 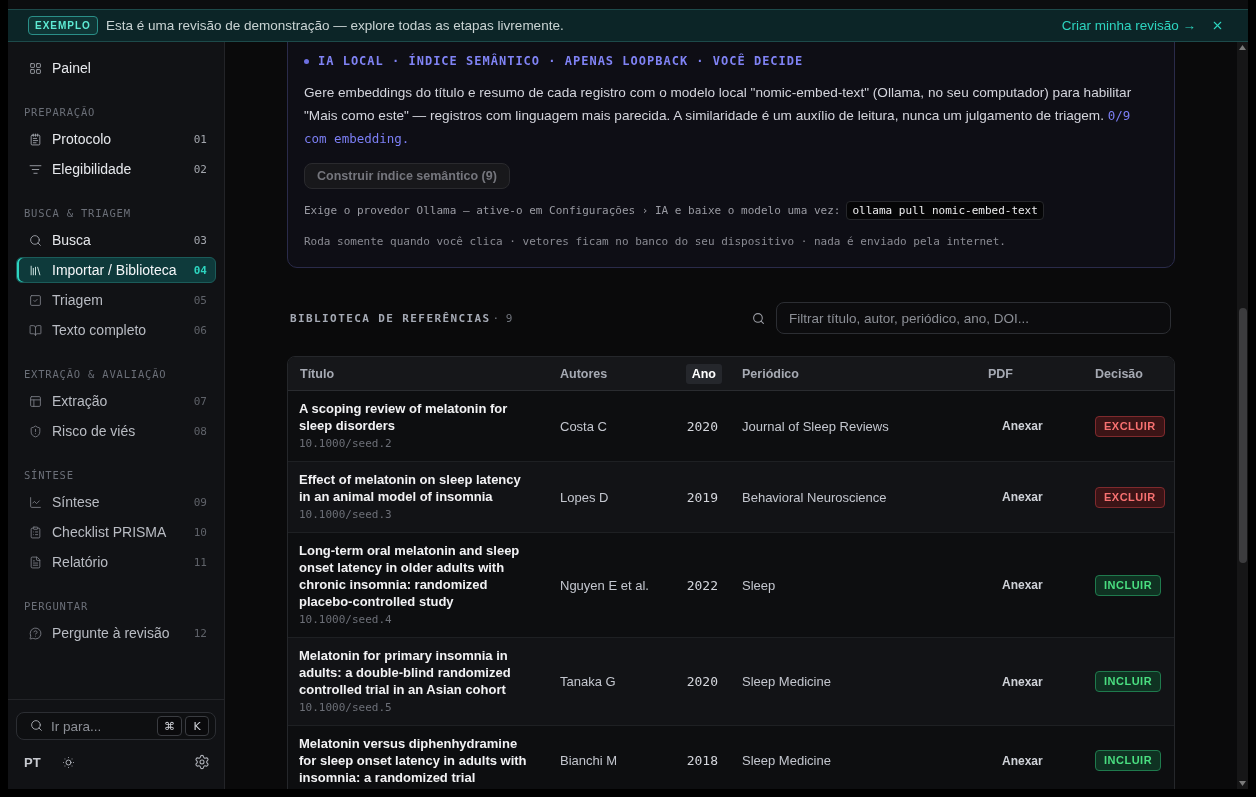 I want to click on authors-text: Lopes D, so click(x=584, y=497).